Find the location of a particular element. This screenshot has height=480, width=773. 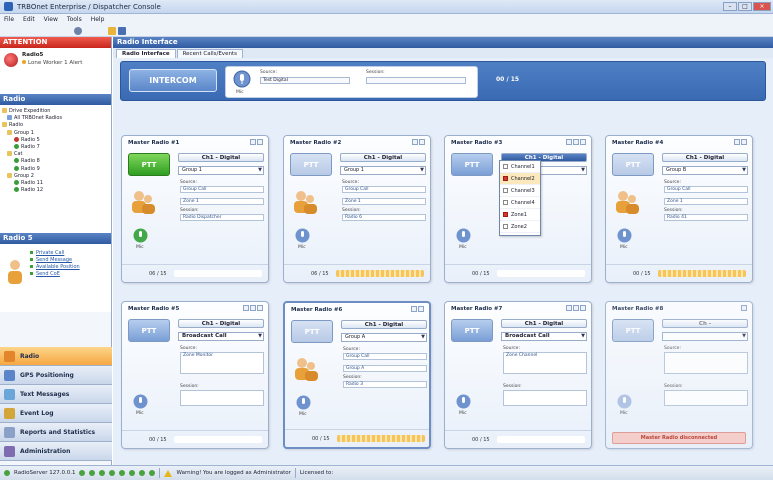

menu-tools: Tools is located at coordinates (74, 19).